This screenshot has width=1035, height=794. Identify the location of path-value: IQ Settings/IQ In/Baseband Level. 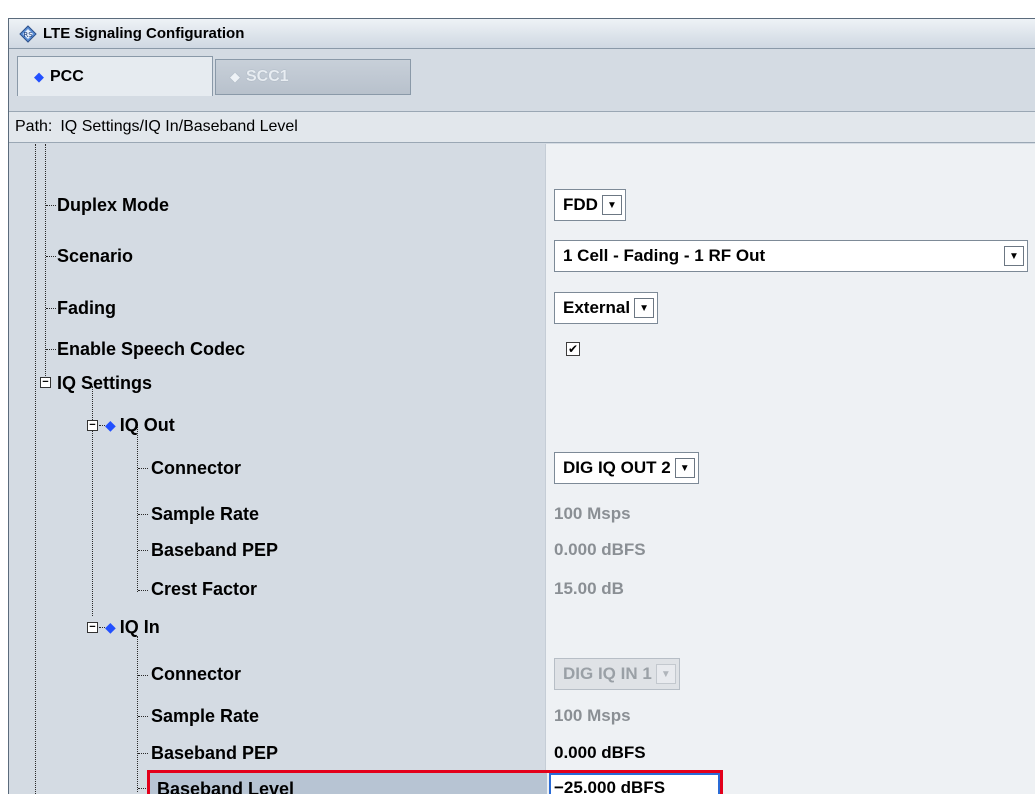
(179, 126).